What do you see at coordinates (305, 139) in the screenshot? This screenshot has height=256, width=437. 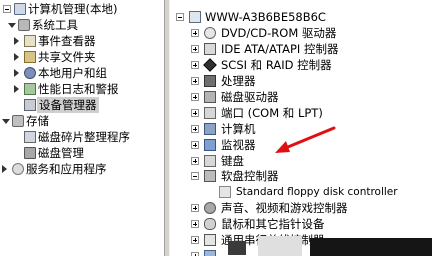 I see `annotation-arrow-icon` at bounding box center [305, 139].